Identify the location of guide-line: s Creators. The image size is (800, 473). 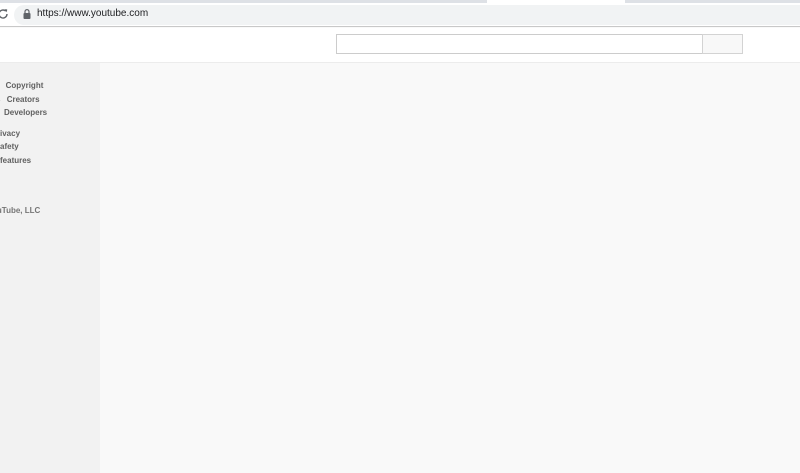
(25, 100).